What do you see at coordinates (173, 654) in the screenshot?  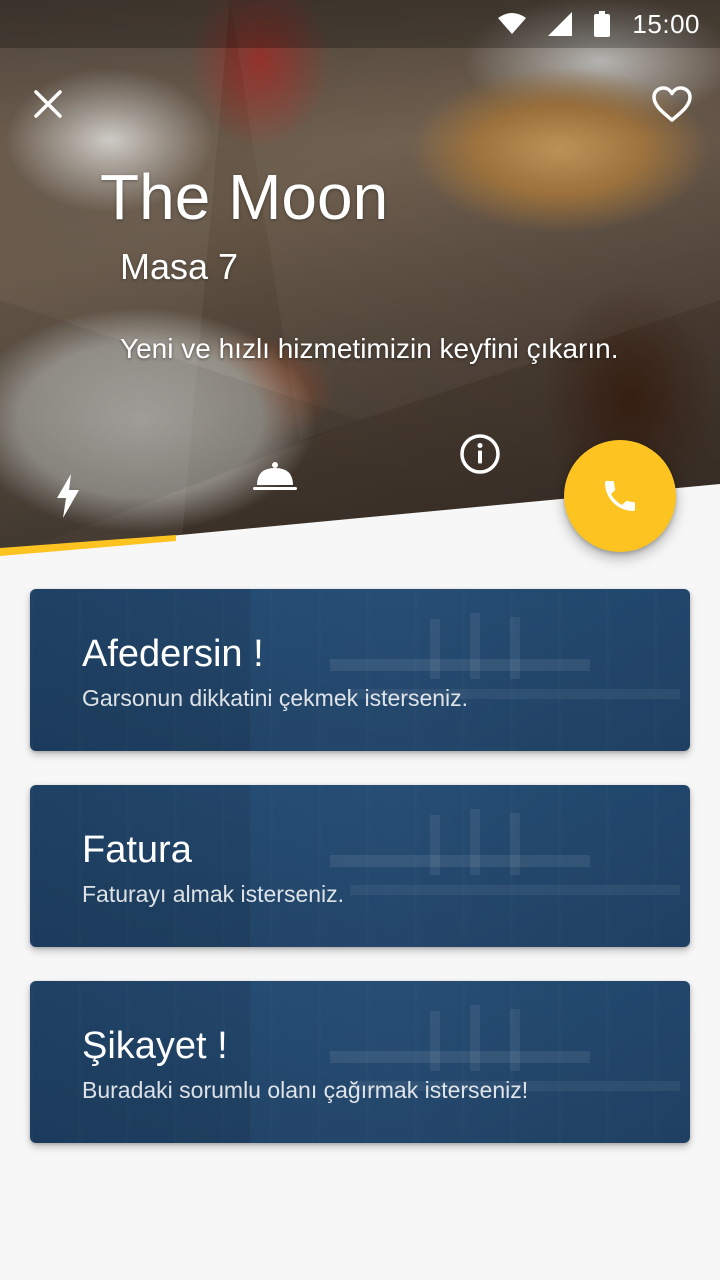 I see `card-title: Afedersin !` at bounding box center [173, 654].